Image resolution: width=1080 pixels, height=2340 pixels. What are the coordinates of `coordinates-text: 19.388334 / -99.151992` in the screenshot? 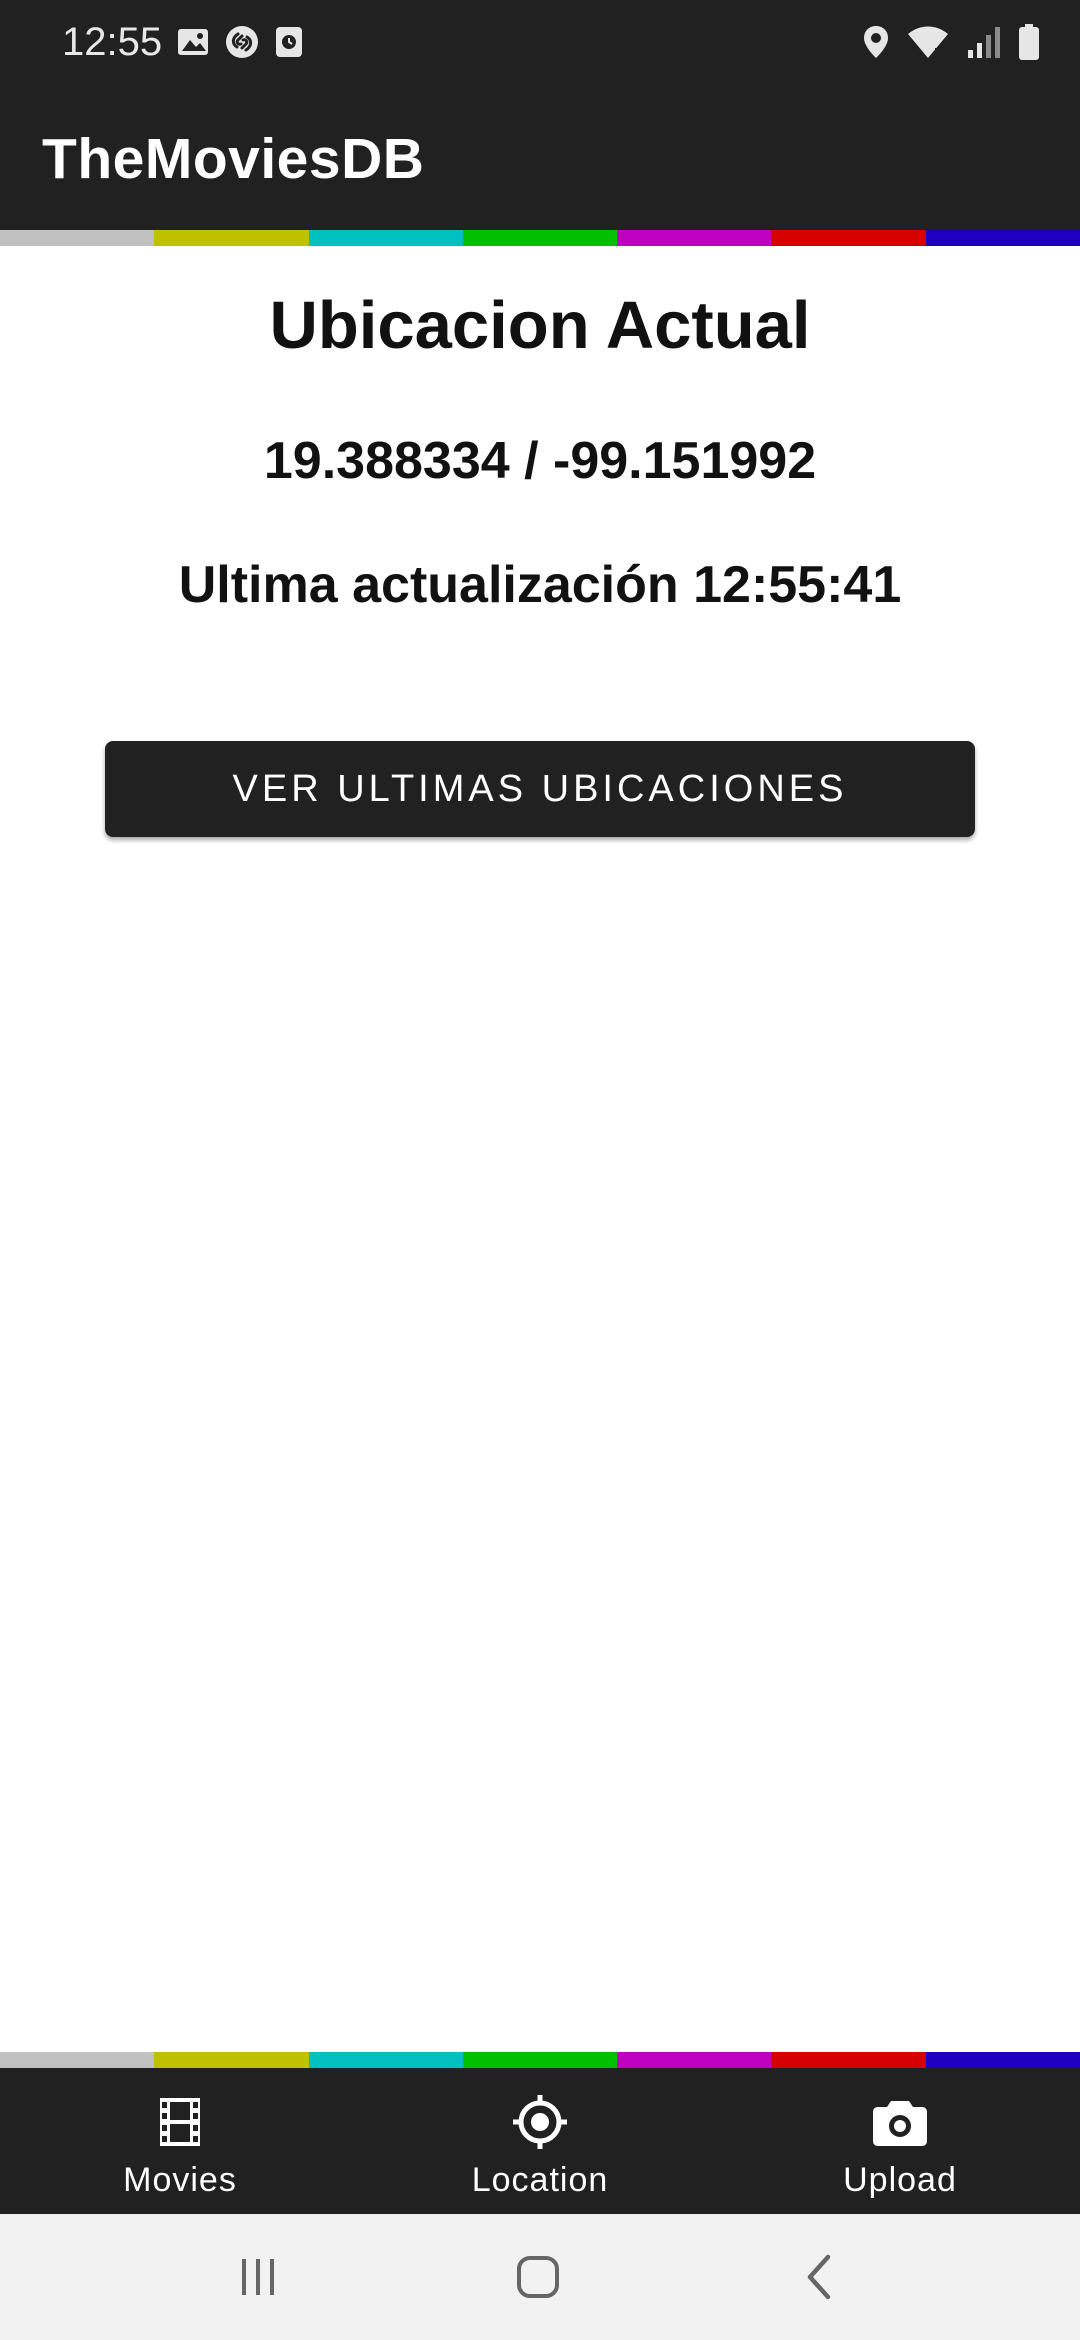 It's located at (540, 461).